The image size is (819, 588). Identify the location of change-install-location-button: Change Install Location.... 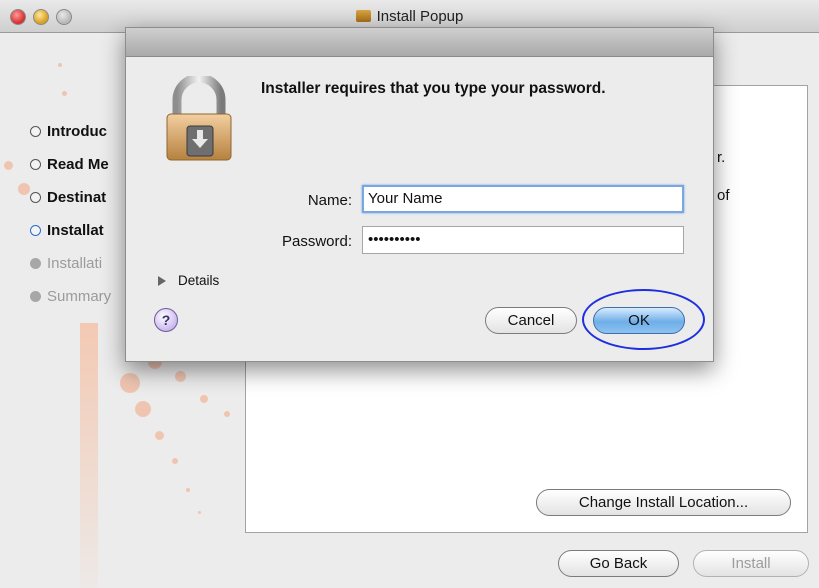
(663, 502).